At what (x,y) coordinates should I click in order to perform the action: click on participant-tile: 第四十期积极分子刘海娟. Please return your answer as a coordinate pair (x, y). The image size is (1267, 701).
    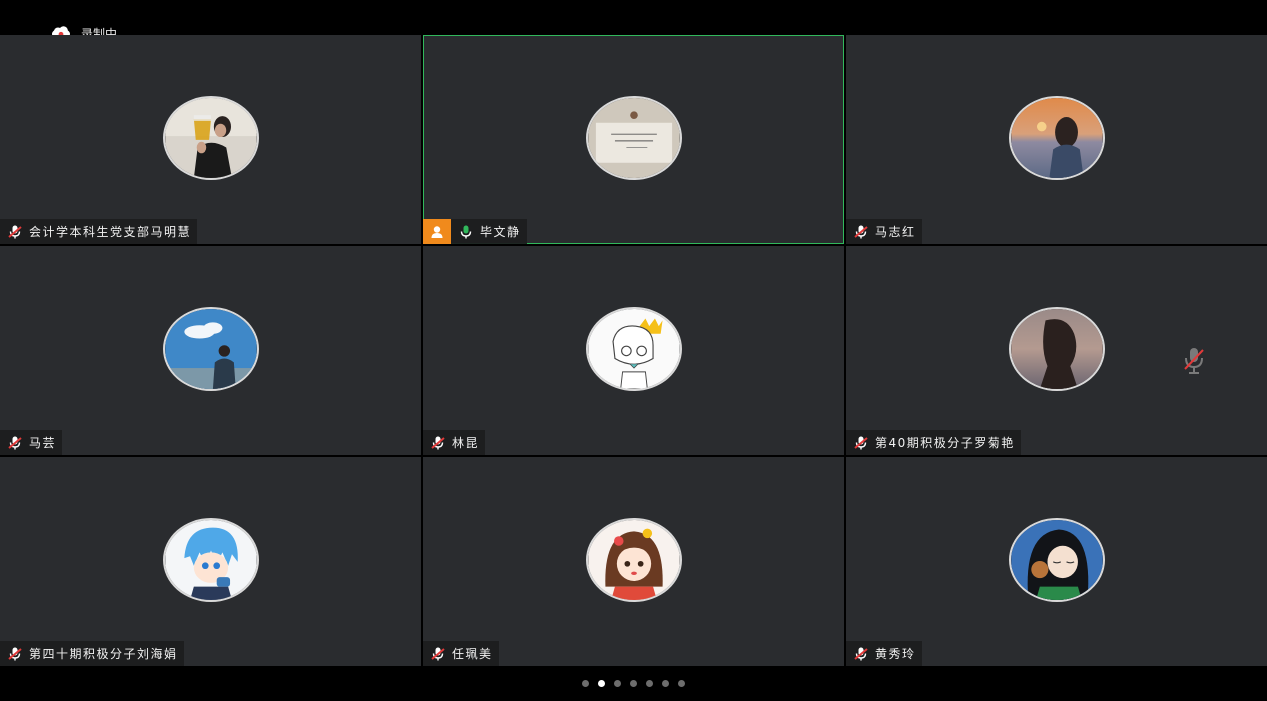
    Looking at the image, I should click on (210, 561).